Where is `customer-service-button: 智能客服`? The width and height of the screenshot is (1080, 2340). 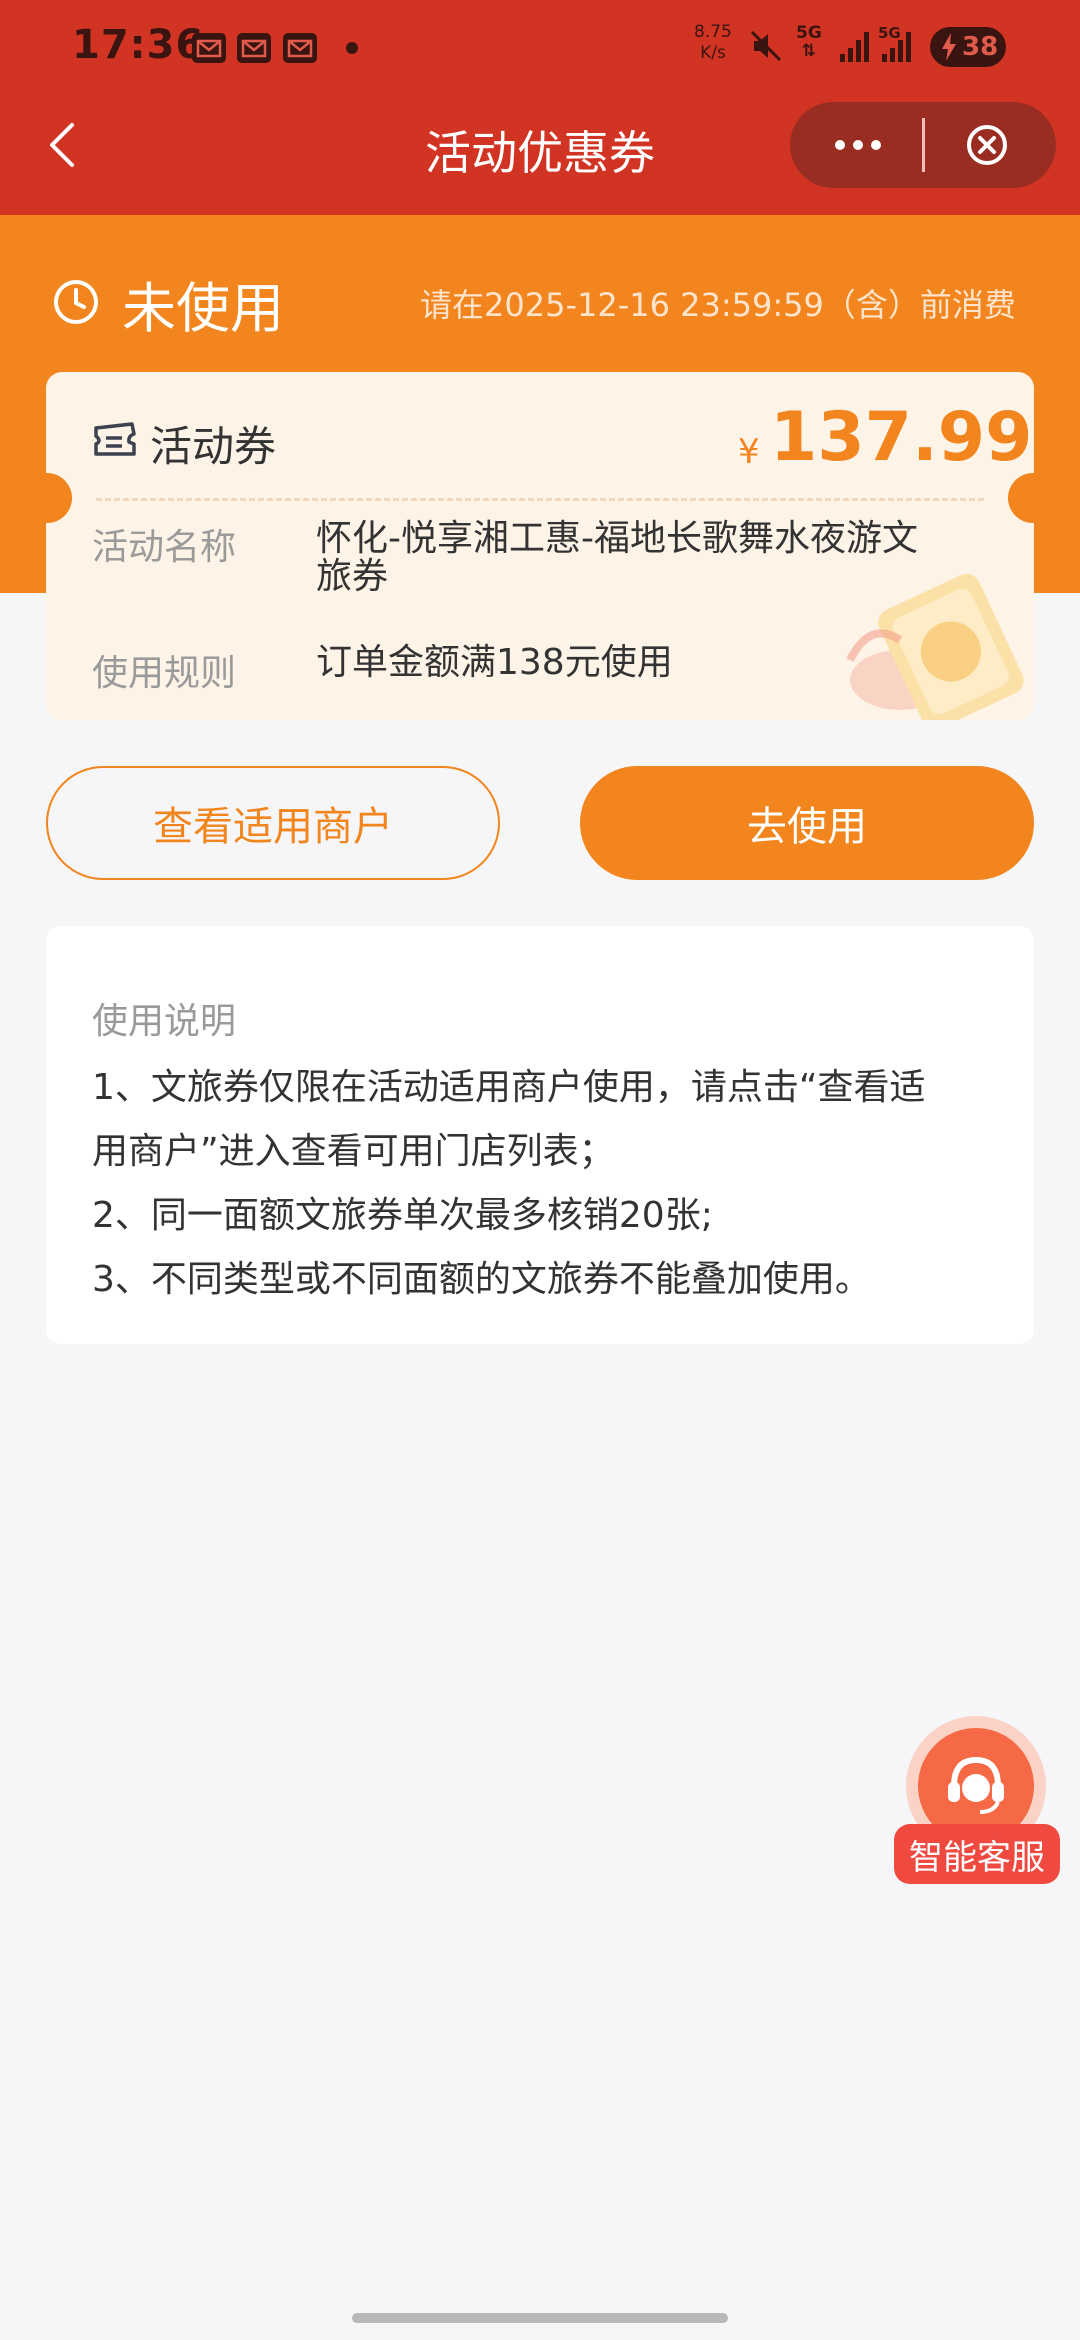 customer-service-button: 智能客服 is located at coordinates (977, 1804).